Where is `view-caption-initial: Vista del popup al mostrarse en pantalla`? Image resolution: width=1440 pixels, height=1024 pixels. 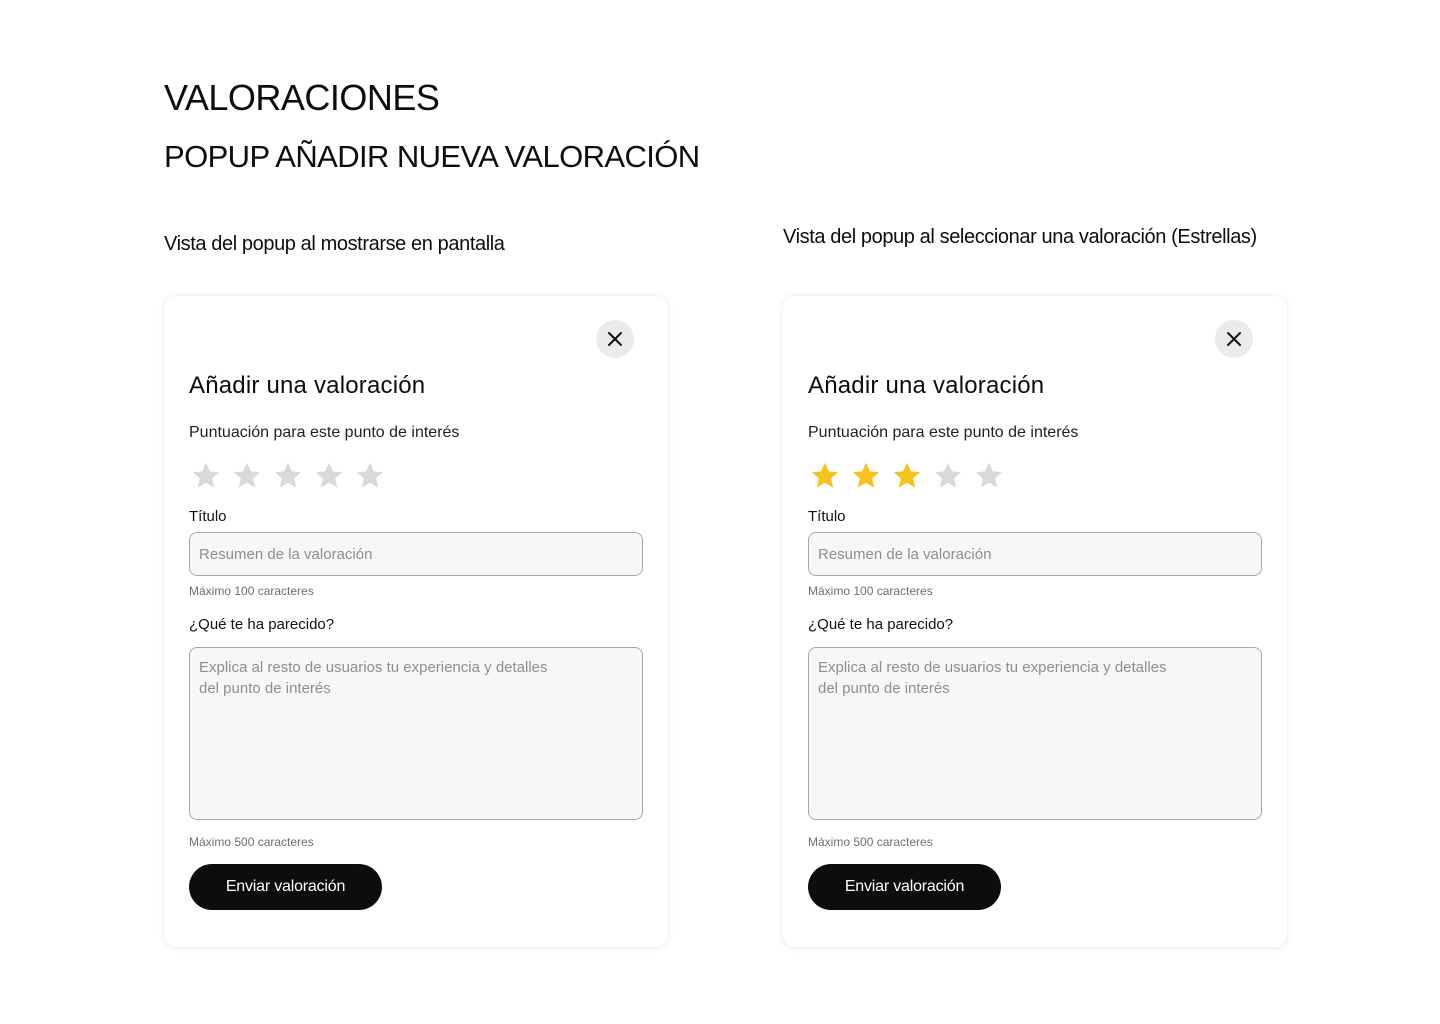 view-caption-initial: Vista del popup al mostrarse en pantalla is located at coordinates (334, 244).